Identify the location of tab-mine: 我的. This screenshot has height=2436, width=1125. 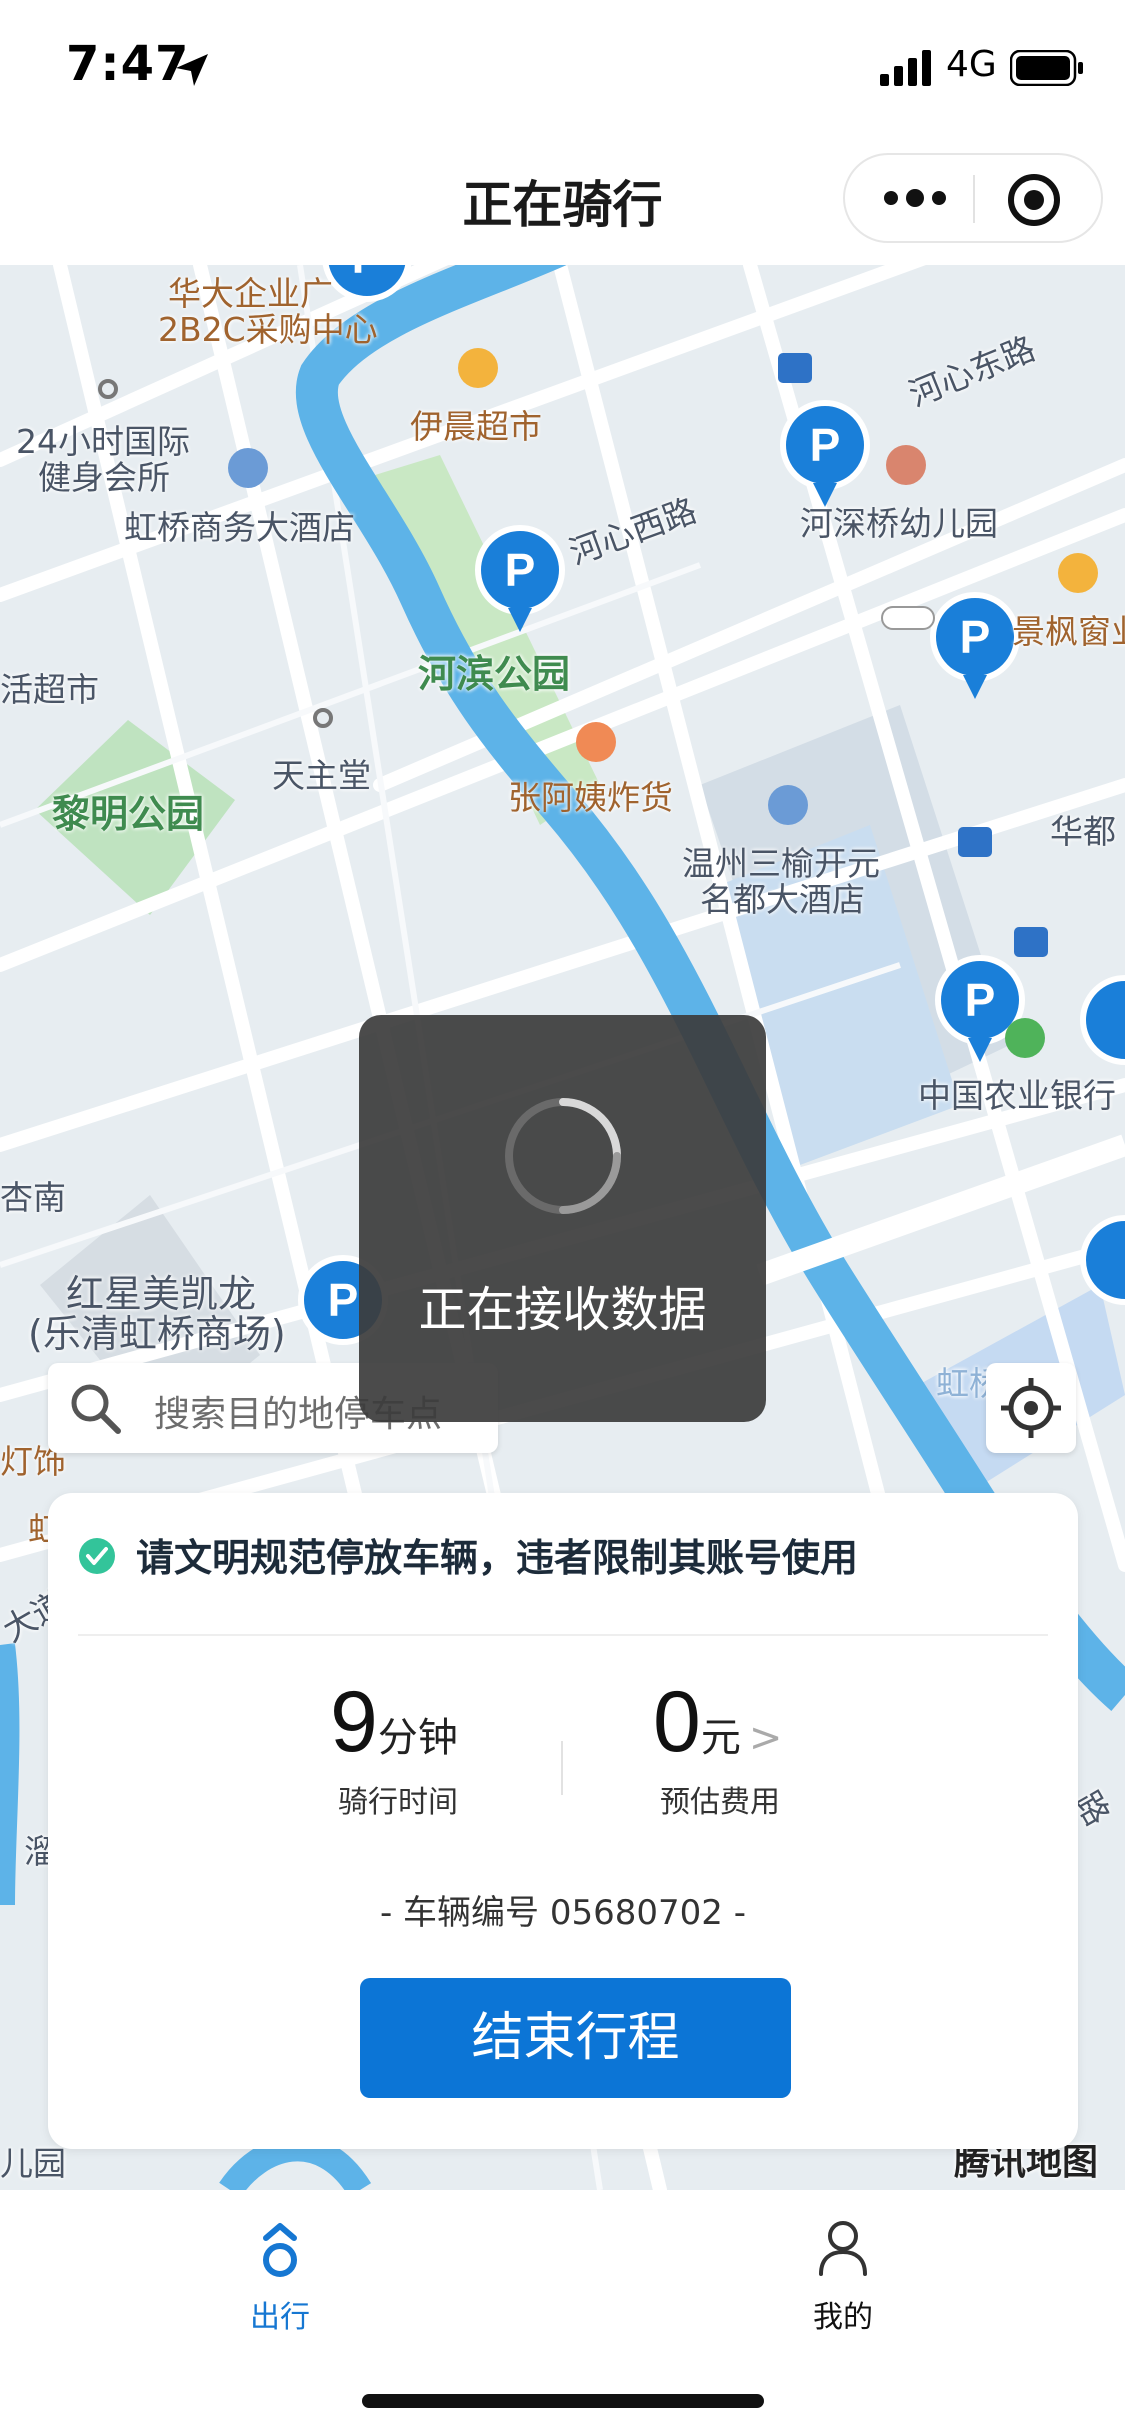
(843, 2272).